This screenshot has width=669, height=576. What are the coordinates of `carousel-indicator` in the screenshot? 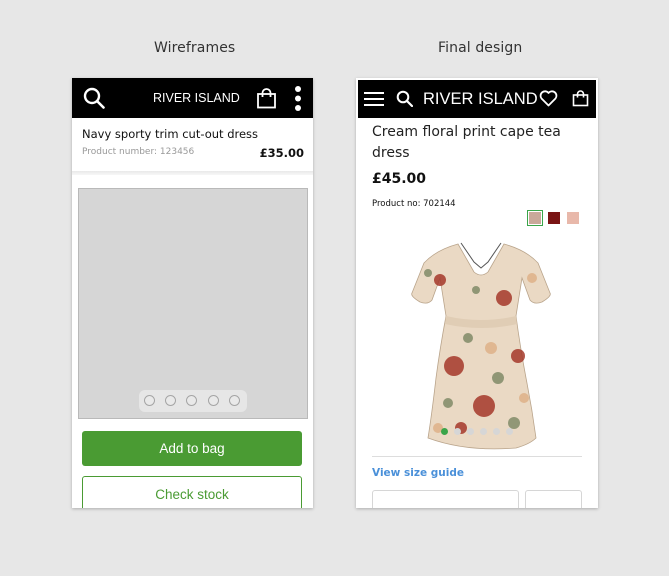 It's located at (193, 401).